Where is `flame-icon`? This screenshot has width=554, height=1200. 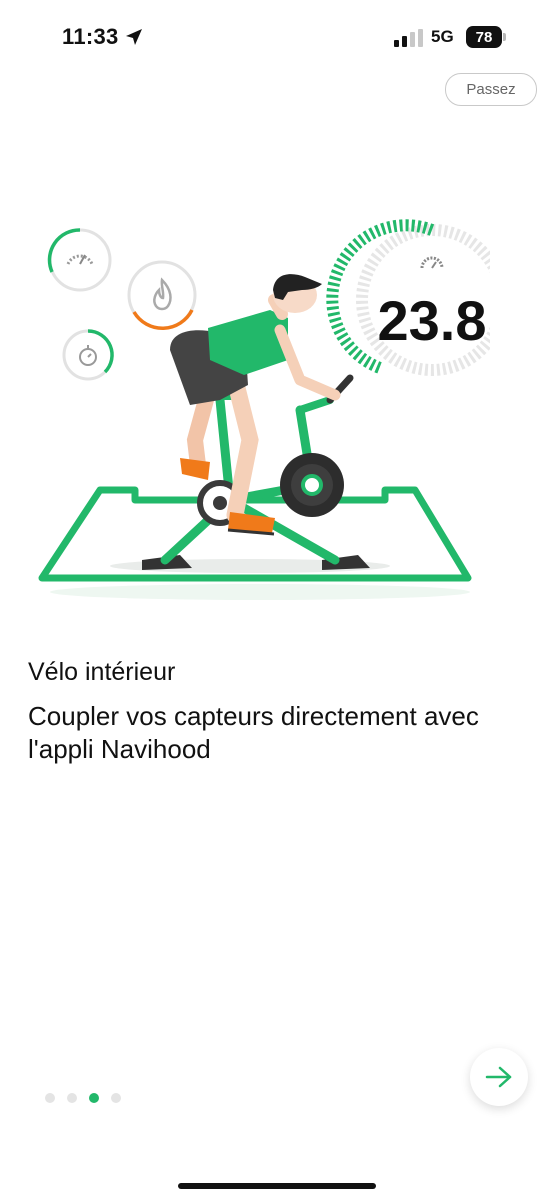
flame-icon is located at coordinates (162, 295).